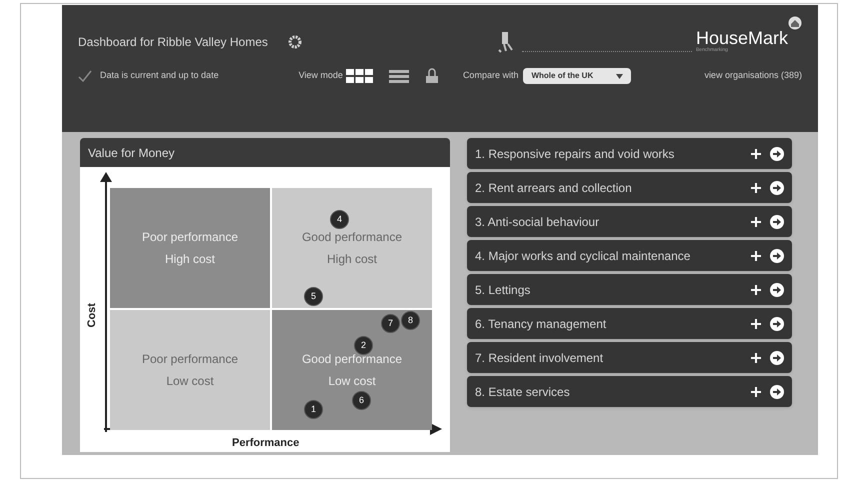  I want to click on category-row: 5. Lettings, so click(629, 289).